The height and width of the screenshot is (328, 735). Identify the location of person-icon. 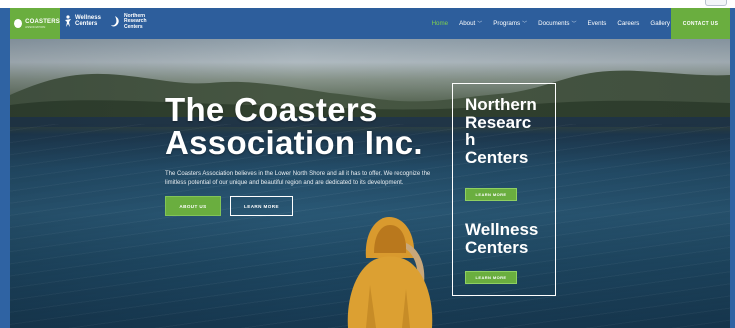
(390, 272).